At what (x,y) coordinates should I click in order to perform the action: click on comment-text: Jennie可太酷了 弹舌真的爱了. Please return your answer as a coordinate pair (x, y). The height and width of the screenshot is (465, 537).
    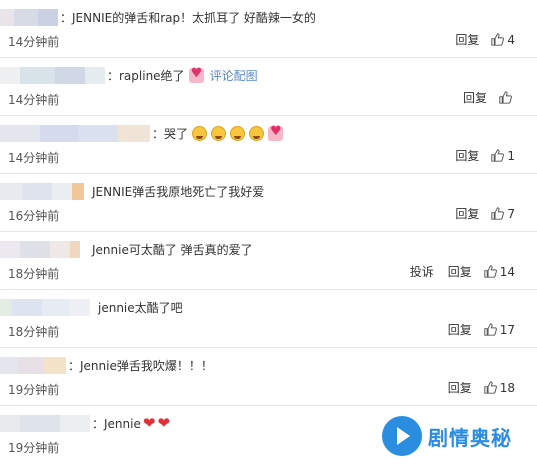
    Looking at the image, I should click on (172, 249).